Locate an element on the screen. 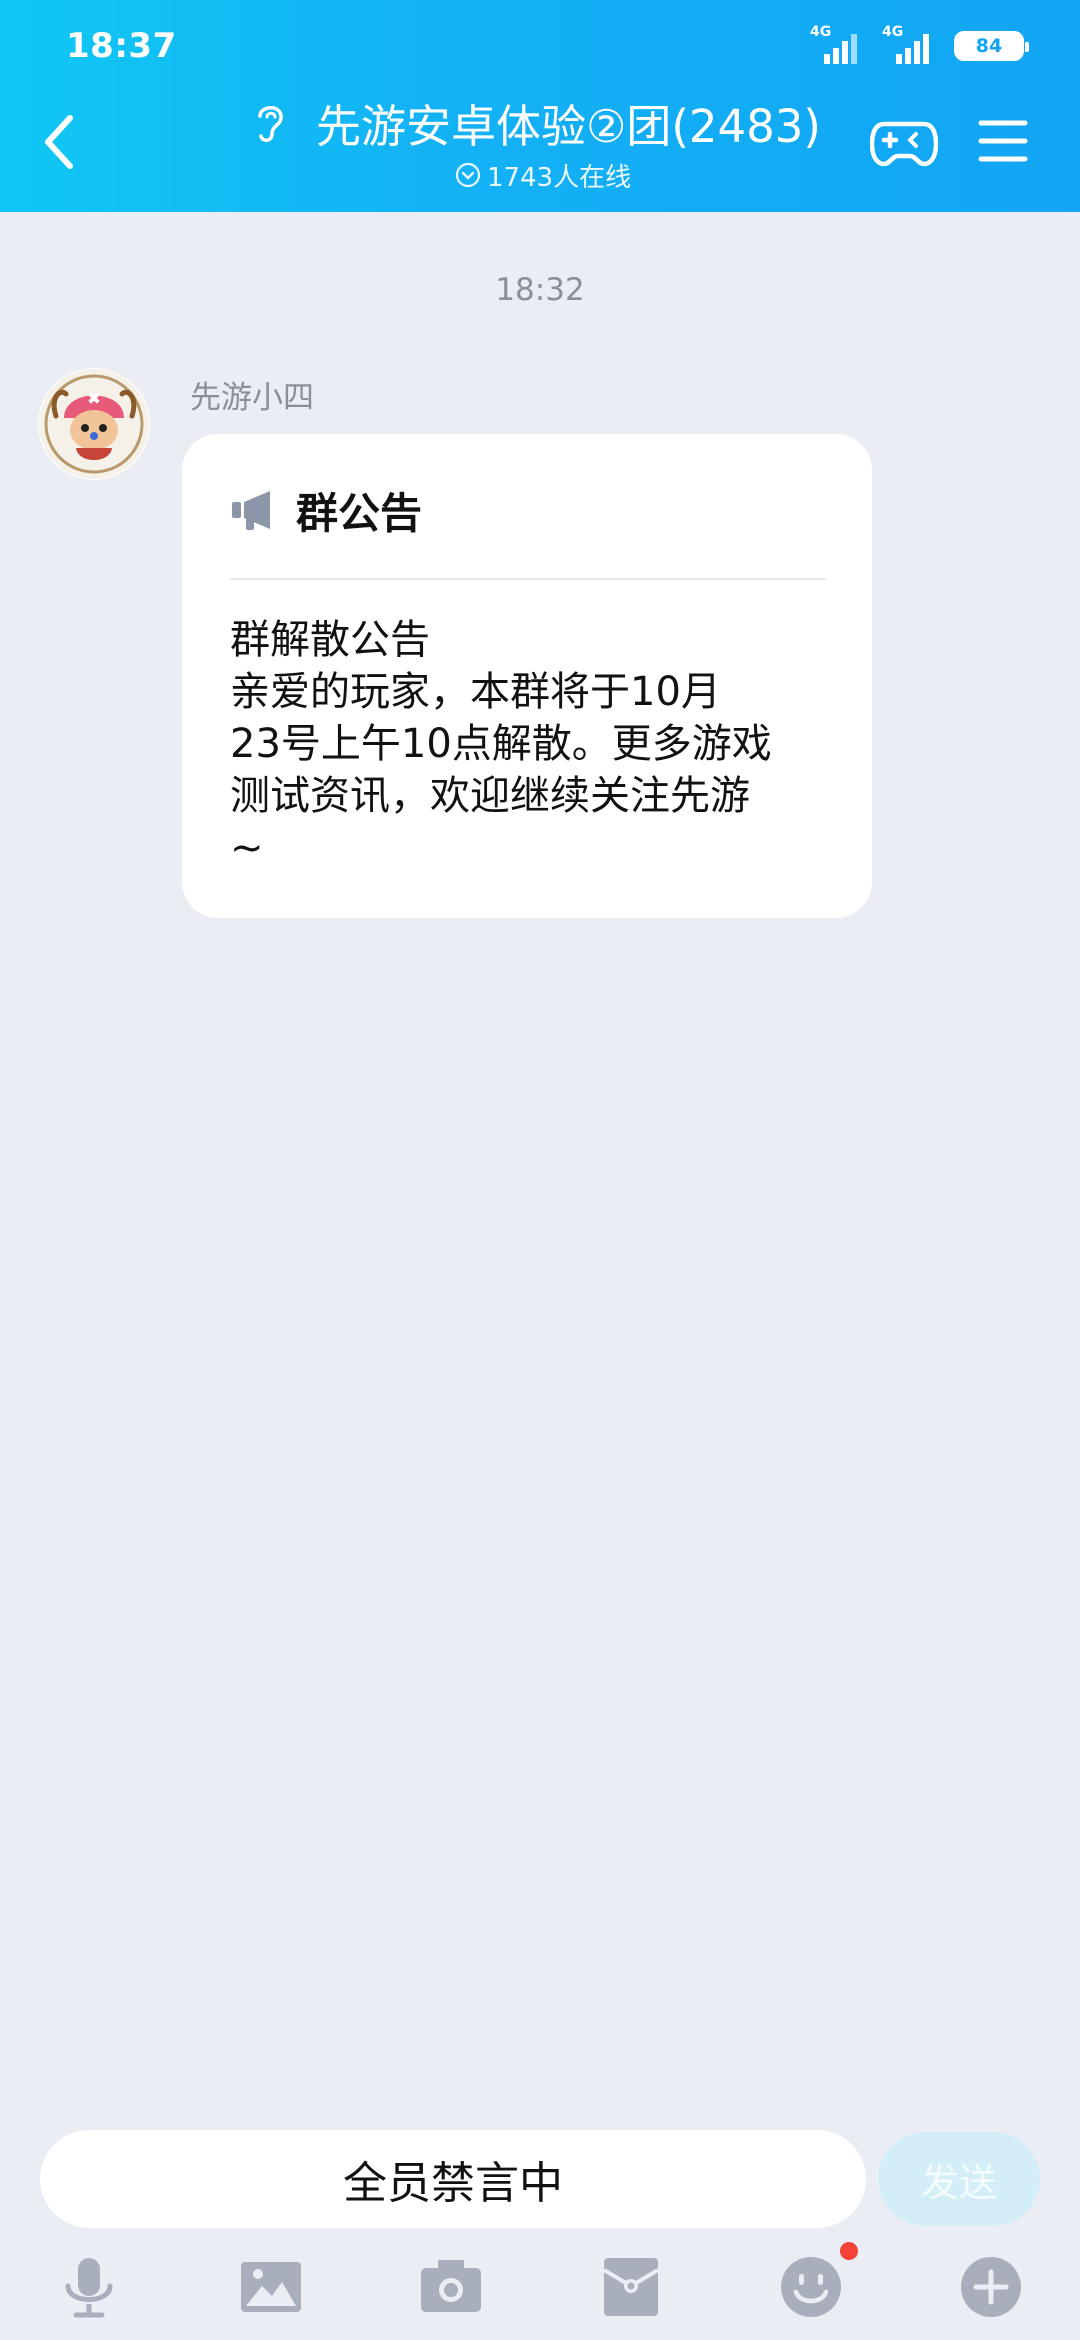  menu-button is located at coordinates (1003, 141).